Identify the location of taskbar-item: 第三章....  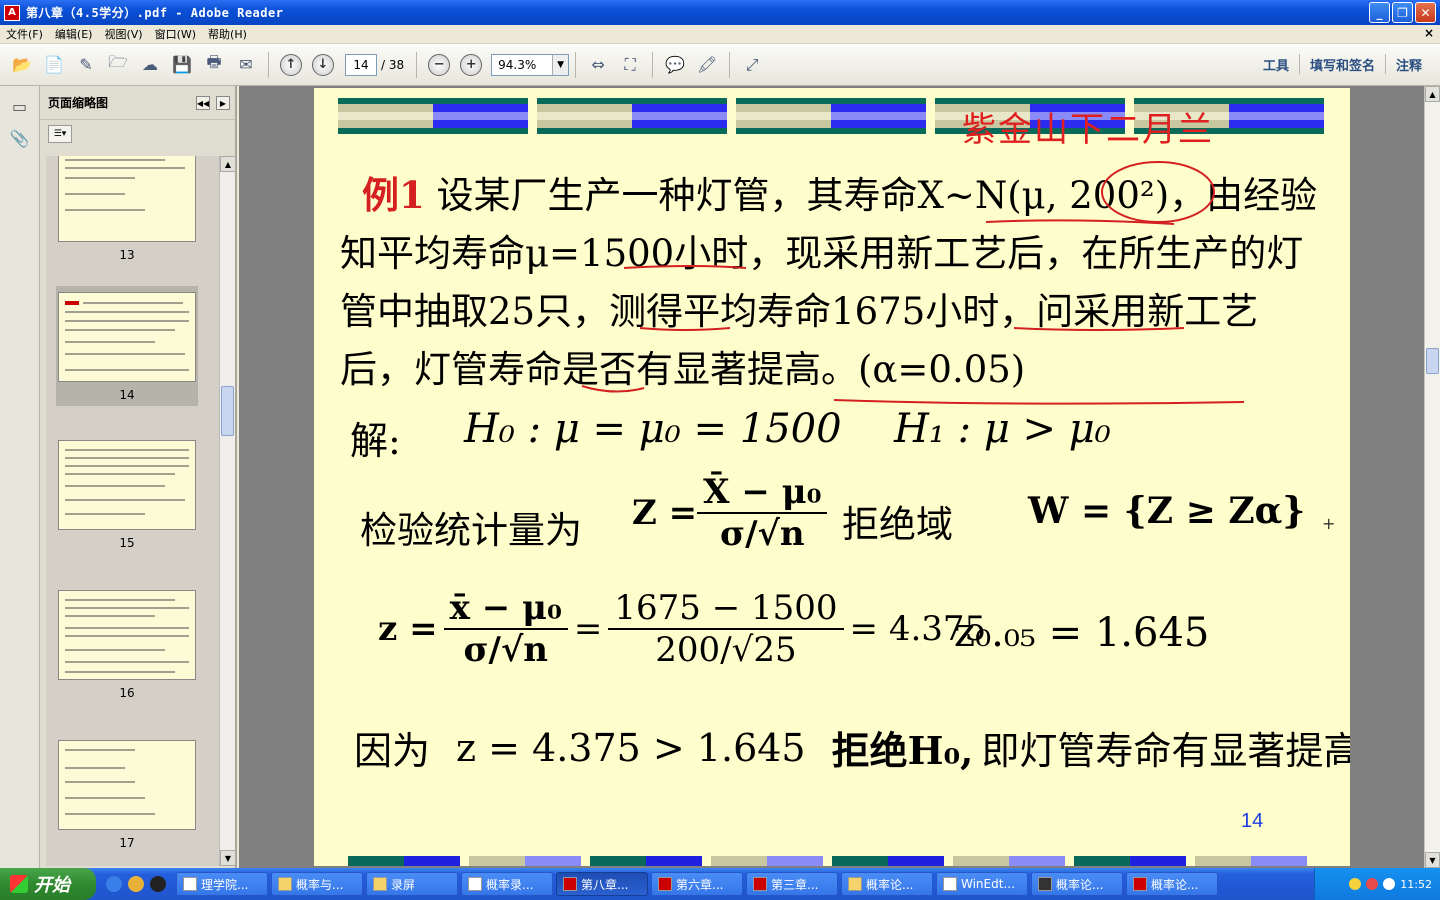
(792, 884).